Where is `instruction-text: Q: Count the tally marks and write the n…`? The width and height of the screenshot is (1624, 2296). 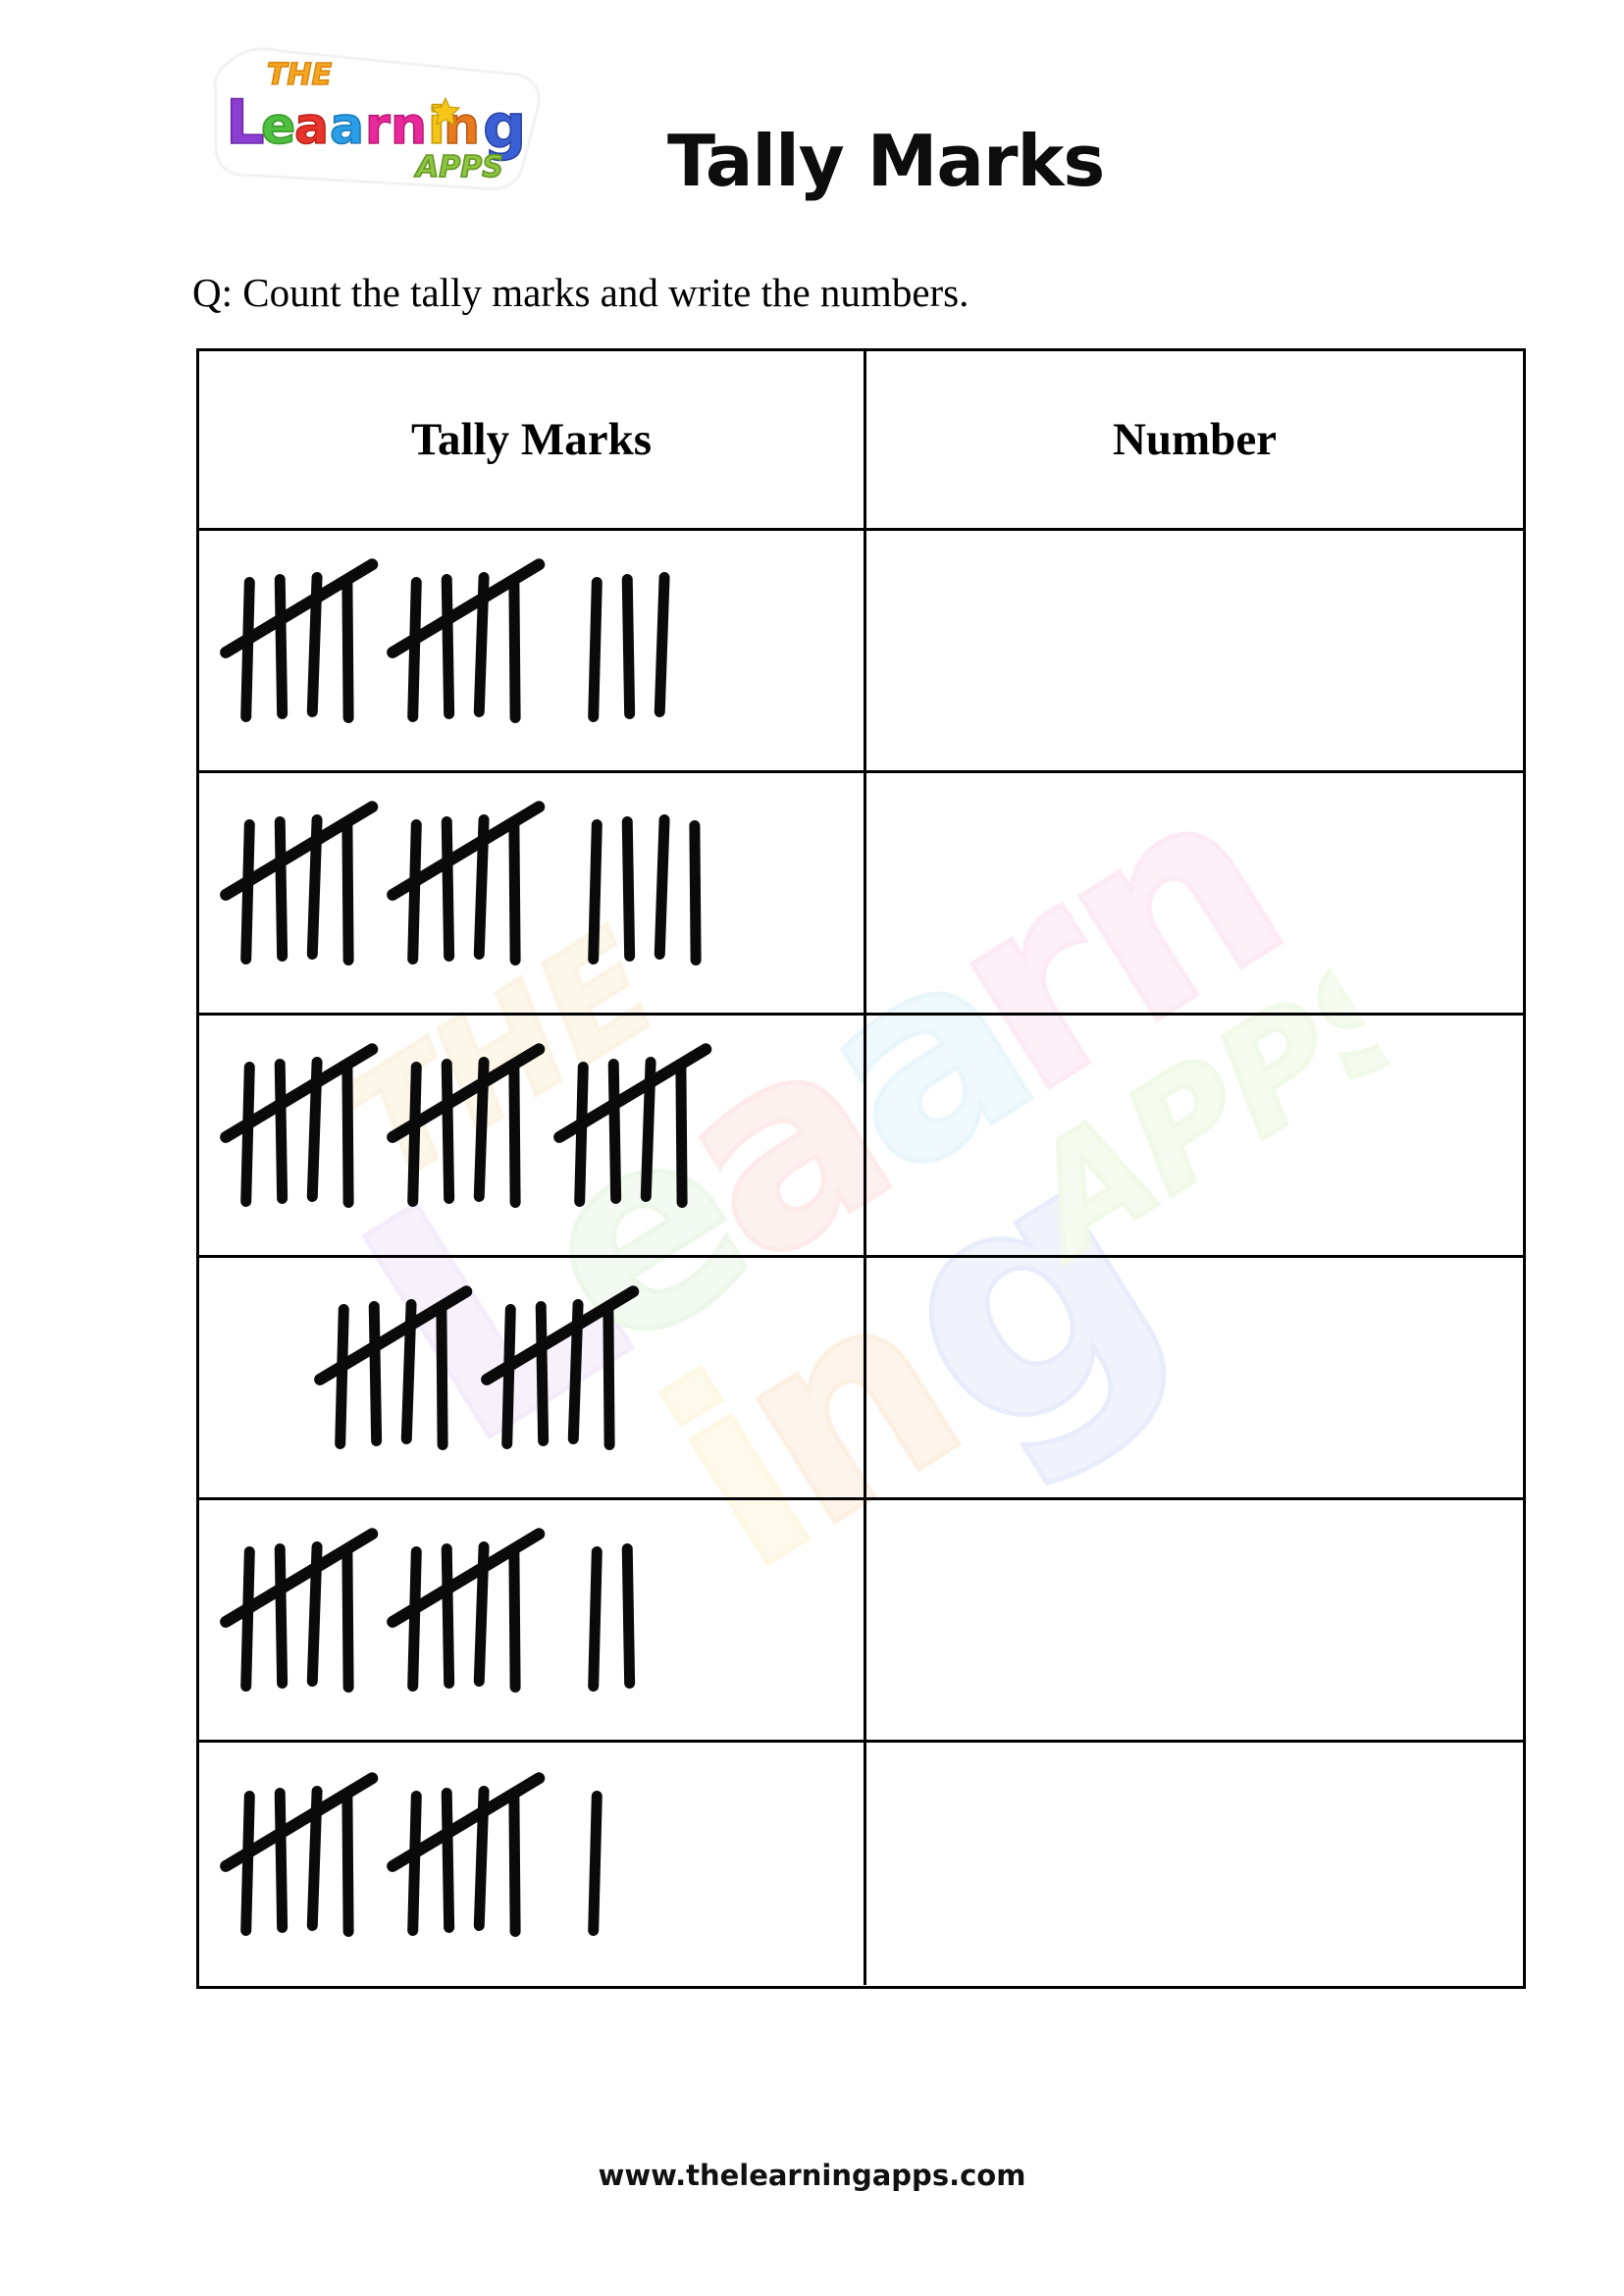 instruction-text: Q: Count the tally marks and write the n… is located at coordinates (580, 292).